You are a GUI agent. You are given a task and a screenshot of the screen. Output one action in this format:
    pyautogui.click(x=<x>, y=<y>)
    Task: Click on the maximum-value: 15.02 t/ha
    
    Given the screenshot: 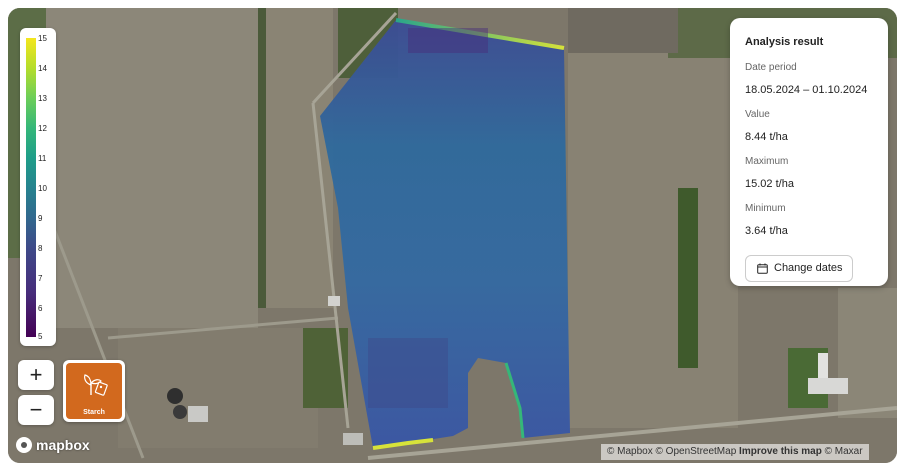 What is the action you would take?
    pyautogui.click(x=769, y=184)
    